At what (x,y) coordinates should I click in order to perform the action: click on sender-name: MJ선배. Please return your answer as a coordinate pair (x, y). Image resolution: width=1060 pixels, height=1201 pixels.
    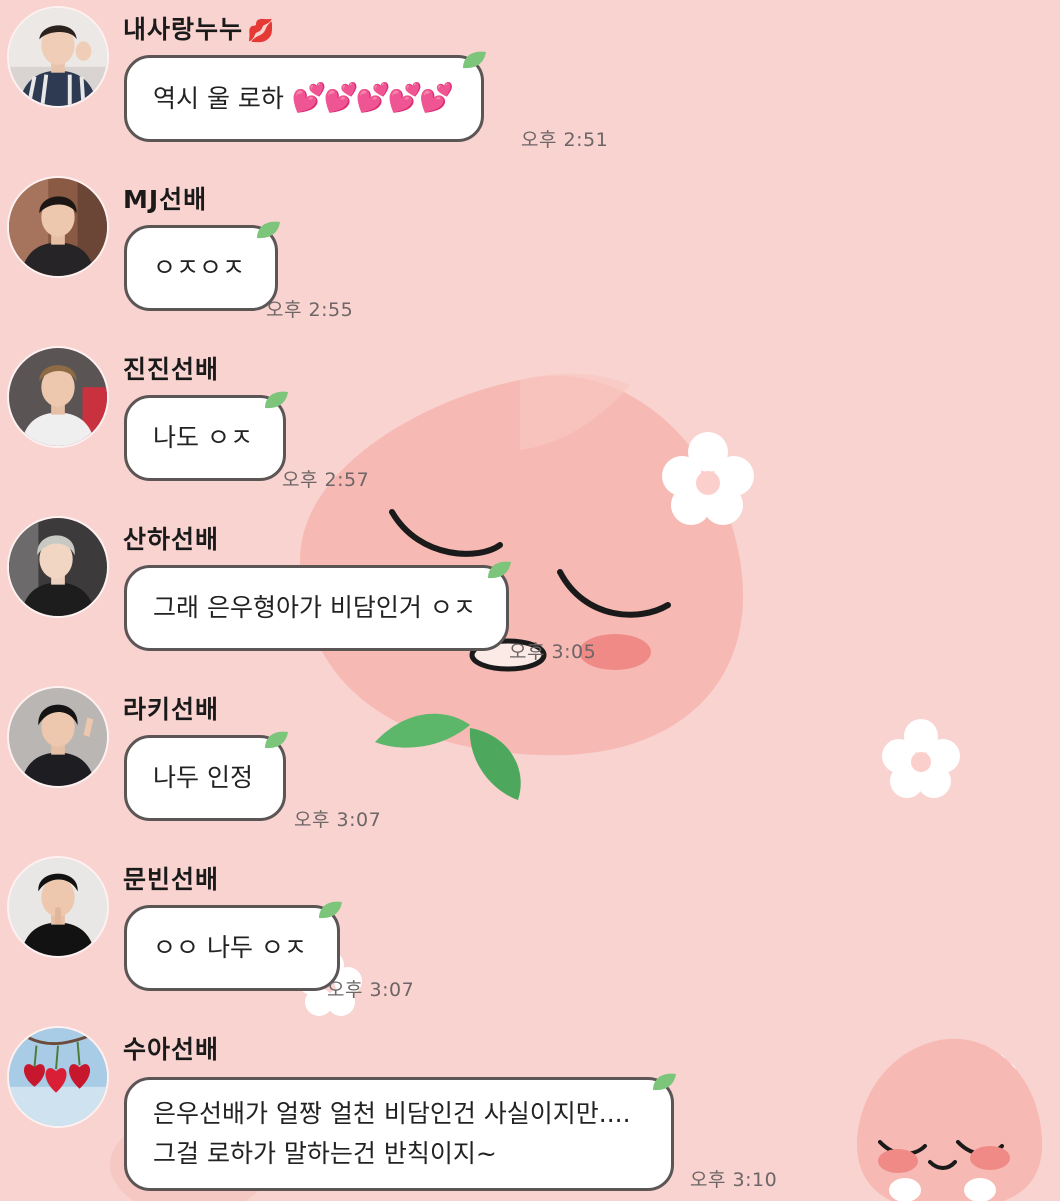
    Looking at the image, I should click on (165, 199).